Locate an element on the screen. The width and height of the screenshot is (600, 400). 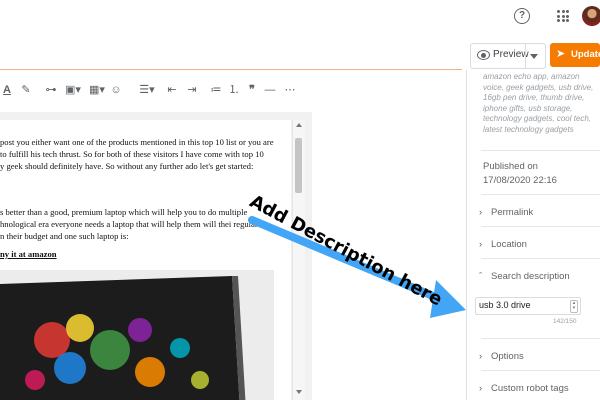
editor-scrollbar is located at coordinates (298, 260).